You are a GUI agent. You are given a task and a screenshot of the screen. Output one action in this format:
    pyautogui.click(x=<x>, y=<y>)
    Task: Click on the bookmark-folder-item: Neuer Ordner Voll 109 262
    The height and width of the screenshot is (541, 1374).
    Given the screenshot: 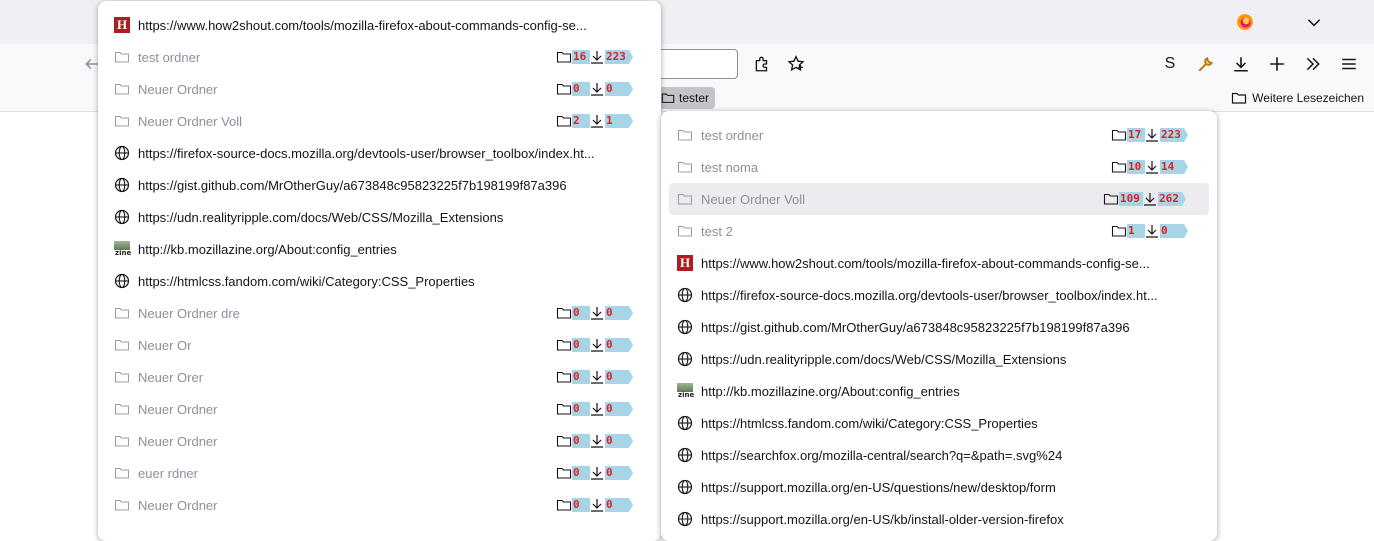 What is the action you would take?
    pyautogui.click(x=939, y=199)
    